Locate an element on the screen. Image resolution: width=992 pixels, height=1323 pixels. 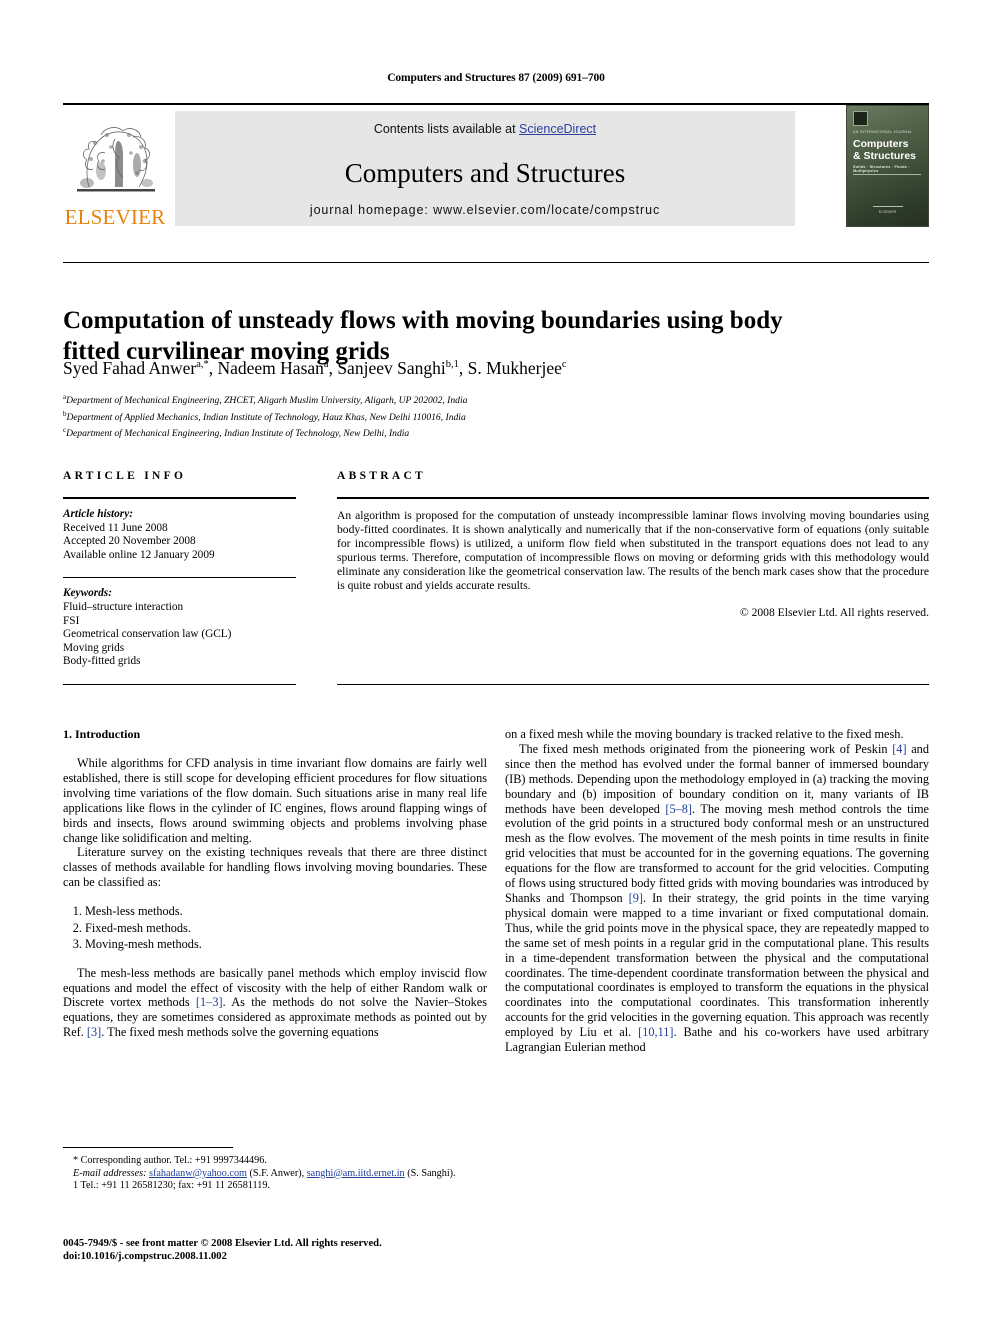
journal-title: Computers and Structures is located at coordinates (485, 173).